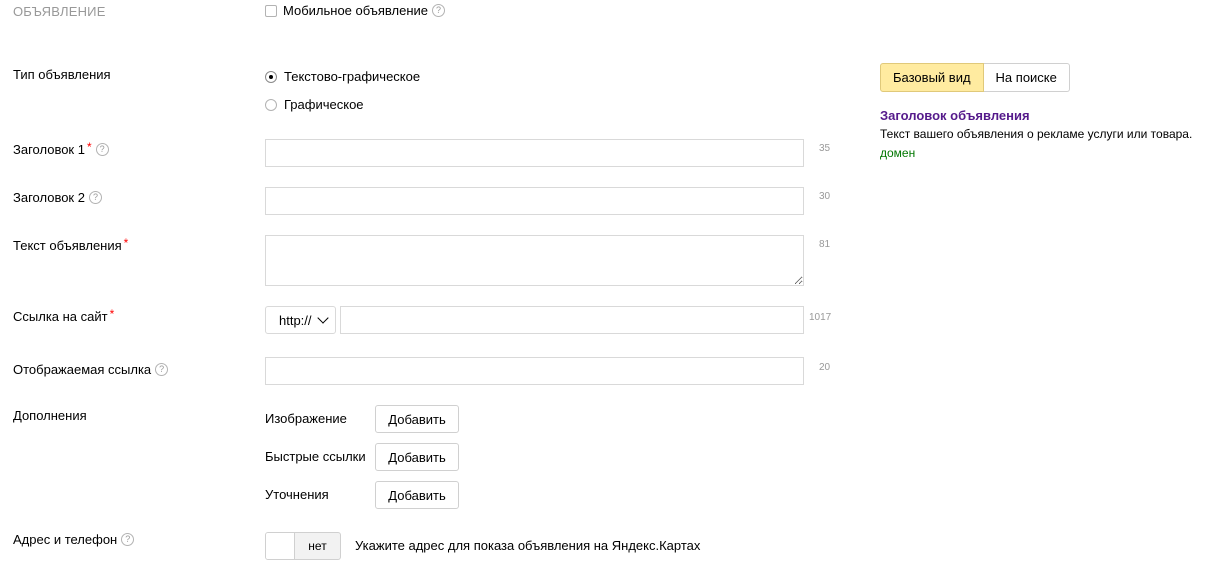  I want to click on url-label-row: Ссылка на сайт *, so click(64, 315).